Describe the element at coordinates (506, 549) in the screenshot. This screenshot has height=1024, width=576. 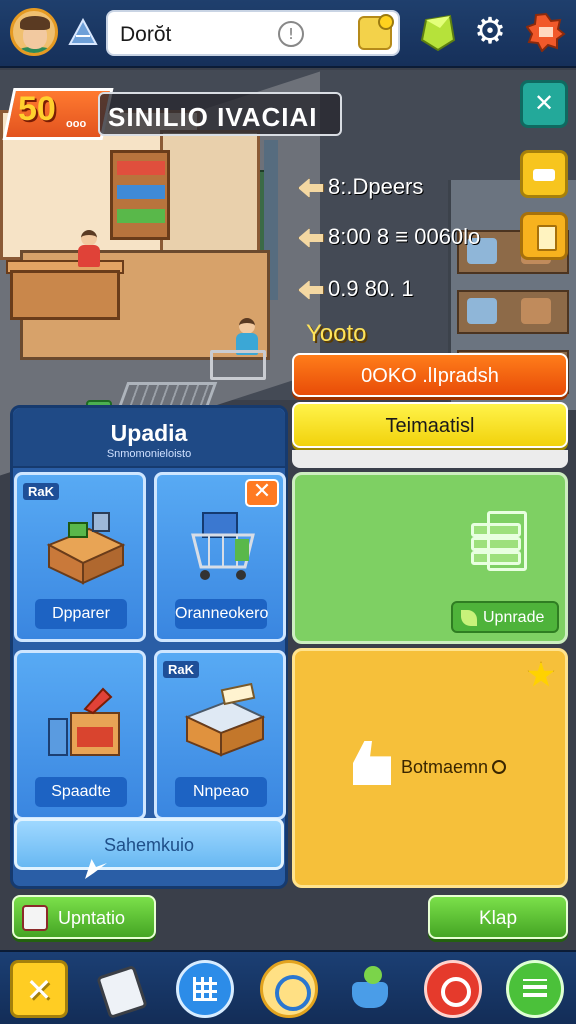
I see `stack-icon` at that location.